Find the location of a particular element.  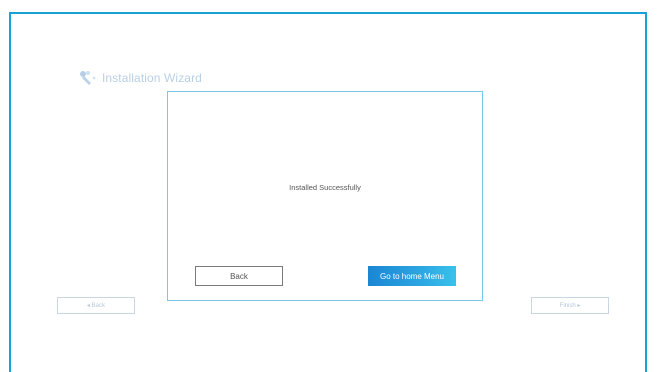

go-to-home-menu-button: Go to home Menu is located at coordinates (412, 276).